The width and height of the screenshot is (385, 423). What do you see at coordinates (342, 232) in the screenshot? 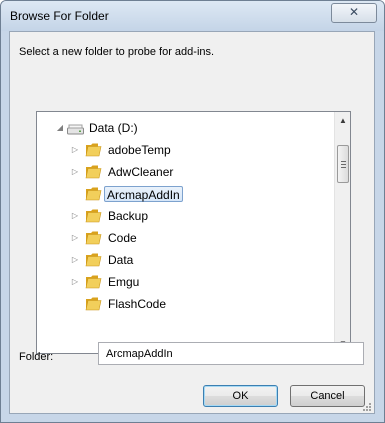
I see `vertical-scrollbar: ▲ ▼` at bounding box center [342, 232].